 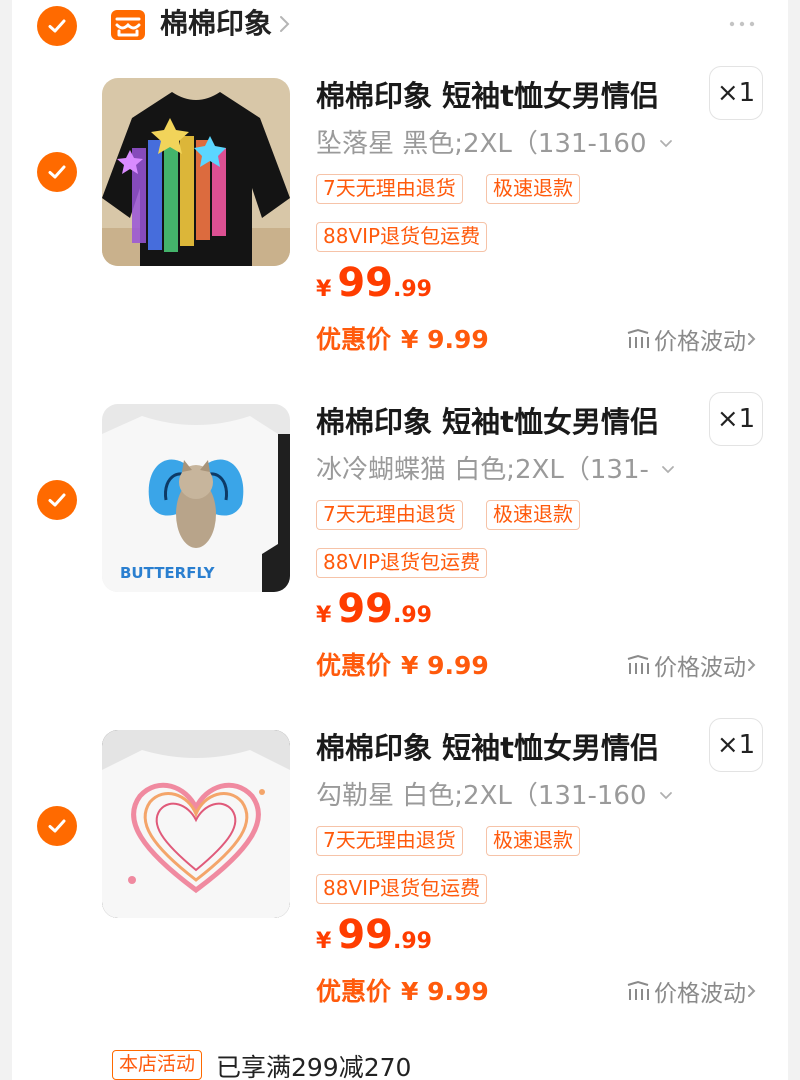 I want to click on product-image: BUTTERFLY, so click(x=196, y=498).